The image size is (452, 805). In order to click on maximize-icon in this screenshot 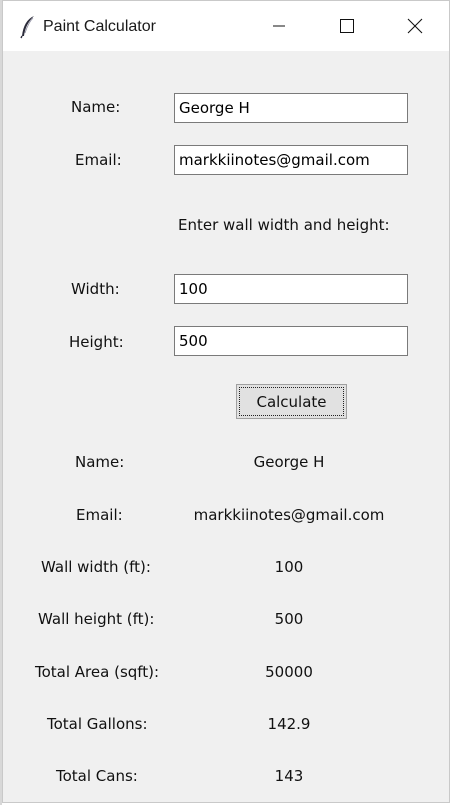, I will do `click(347, 26)`.